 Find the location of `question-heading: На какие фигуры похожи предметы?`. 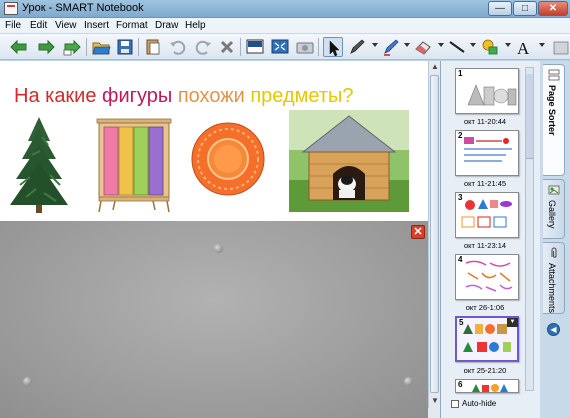

question-heading: На какие фигуры похожи предметы? is located at coordinates (184, 96).